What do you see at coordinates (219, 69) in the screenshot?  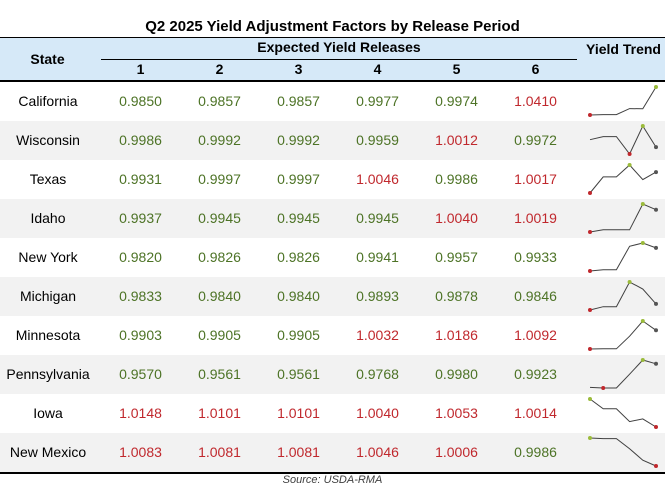 I see `release-col-header: 2` at bounding box center [219, 69].